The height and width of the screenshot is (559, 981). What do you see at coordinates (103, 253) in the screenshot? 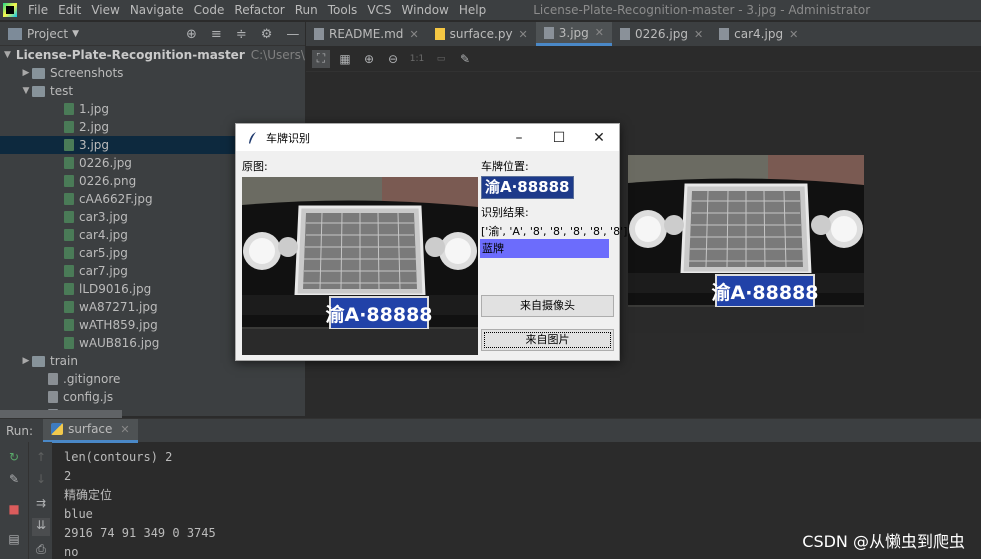
I see `tree-item-label: car5.jpg` at bounding box center [103, 253].